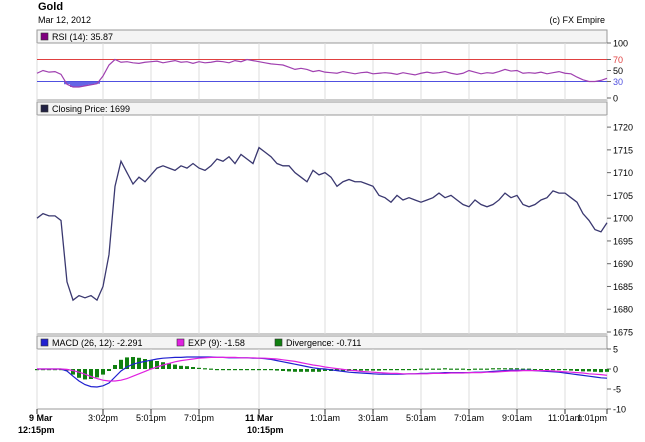 This screenshot has height=442, width=645. What do you see at coordinates (44, 108) in the screenshot?
I see `price-legend-swatch` at bounding box center [44, 108].